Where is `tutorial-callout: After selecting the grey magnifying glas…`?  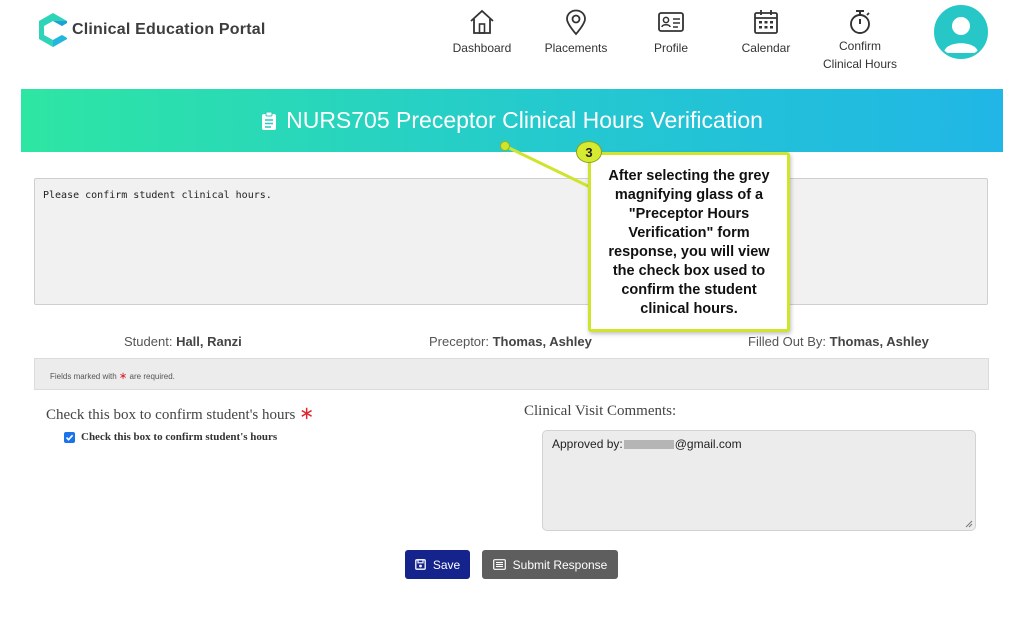 tutorial-callout: After selecting the grey magnifying glas… is located at coordinates (689, 242).